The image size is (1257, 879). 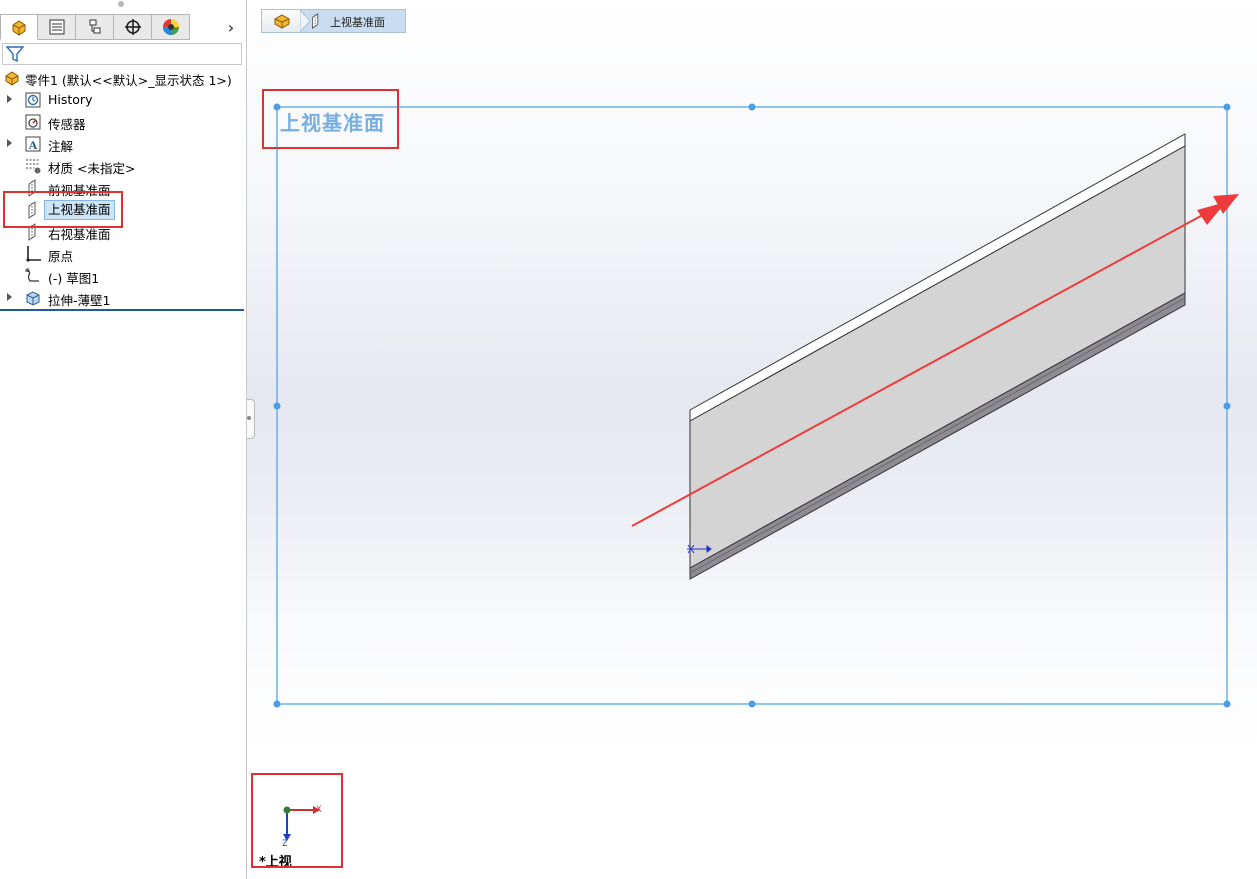 What do you see at coordinates (297, 820) in the screenshot?
I see `highlight-view-triad` at bounding box center [297, 820].